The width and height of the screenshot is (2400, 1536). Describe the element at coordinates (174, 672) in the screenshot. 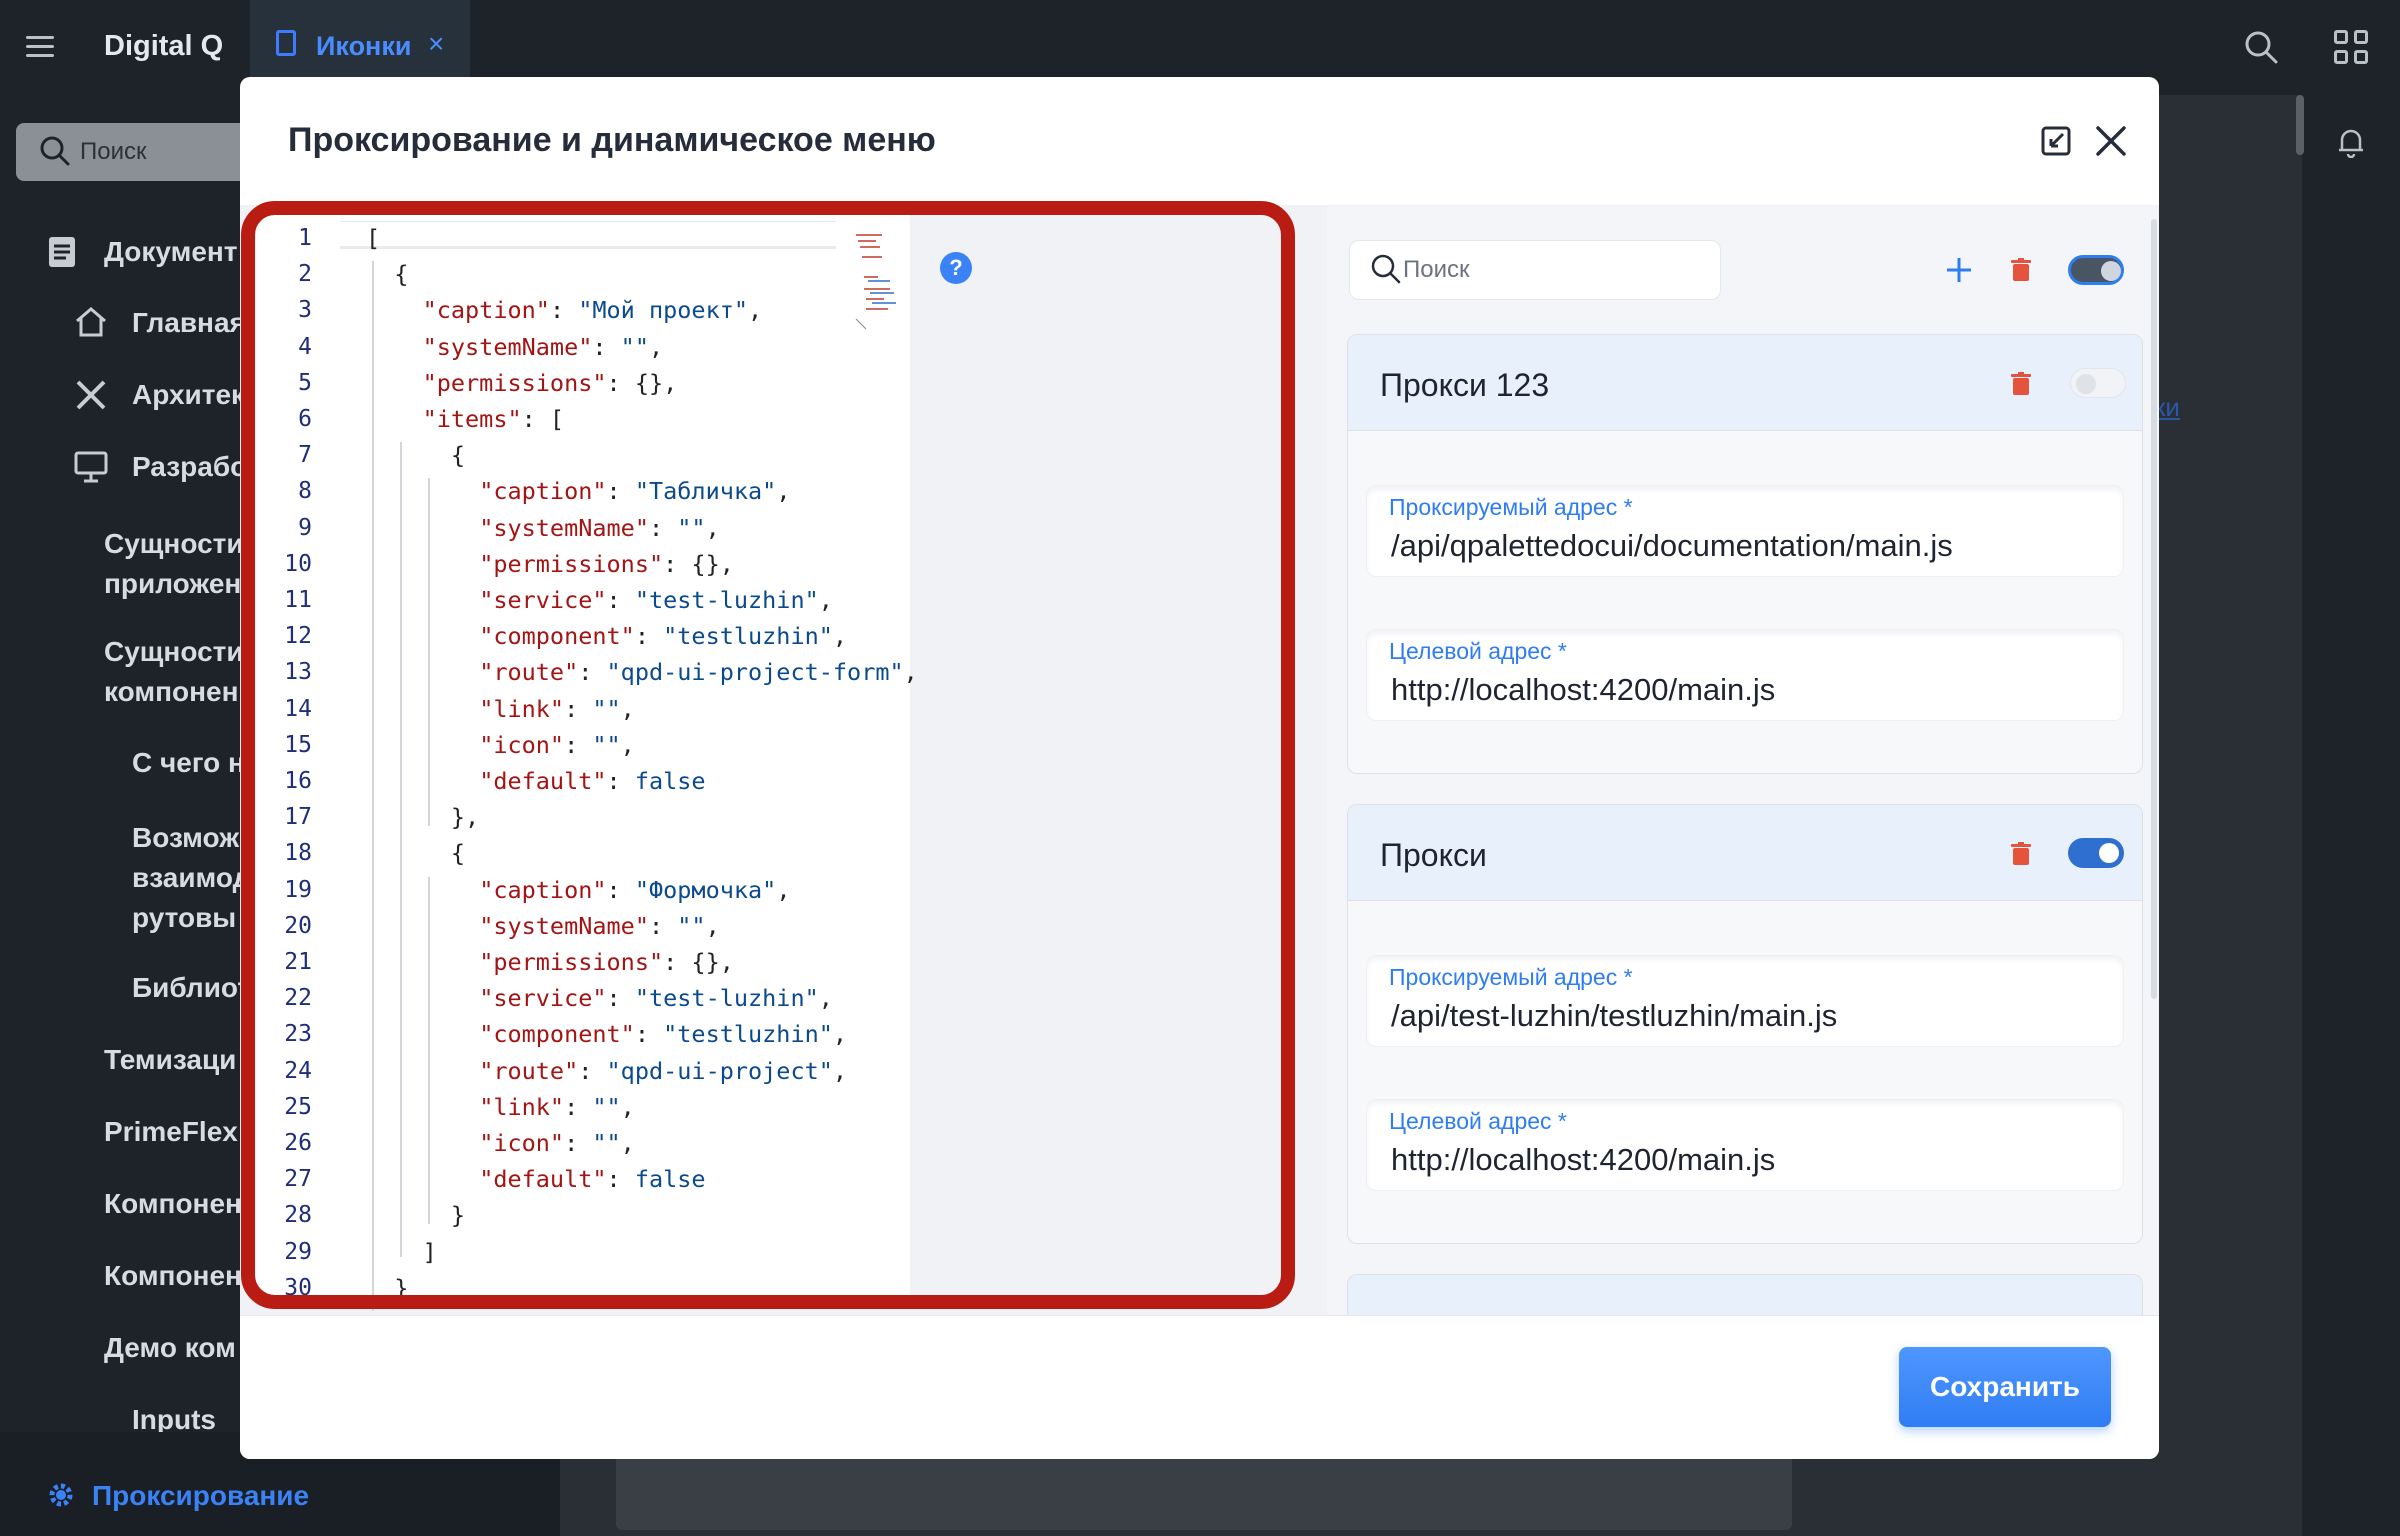

I see `sidebar-item-component-entities: Сущности компонен` at that location.